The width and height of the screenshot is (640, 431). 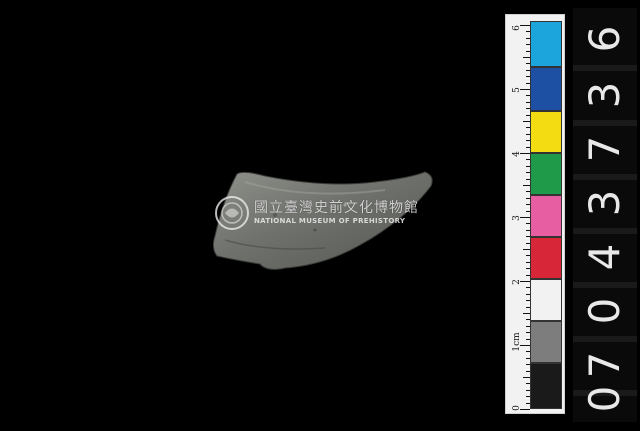 What do you see at coordinates (546, 300) in the screenshot?
I see `swatch-white` at bounding box center [546, 300].